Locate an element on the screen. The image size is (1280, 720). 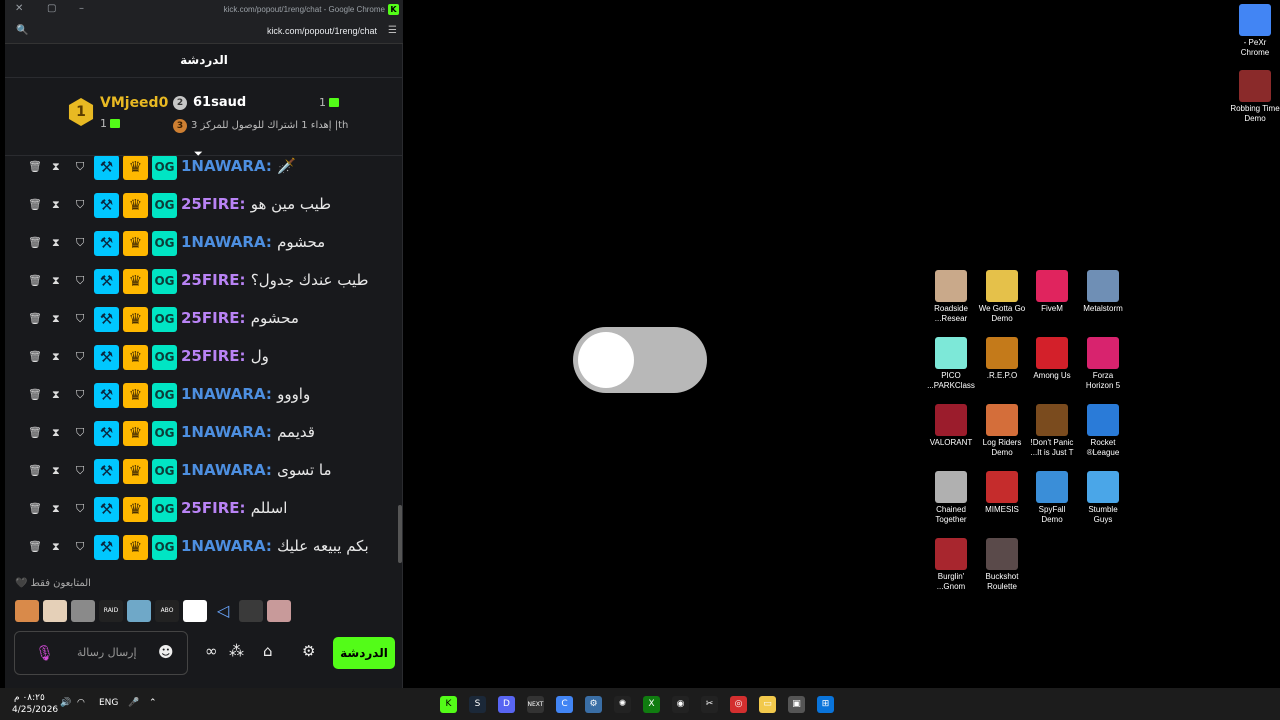
store-icon: ⌂ is located at coordinates (268, 651).